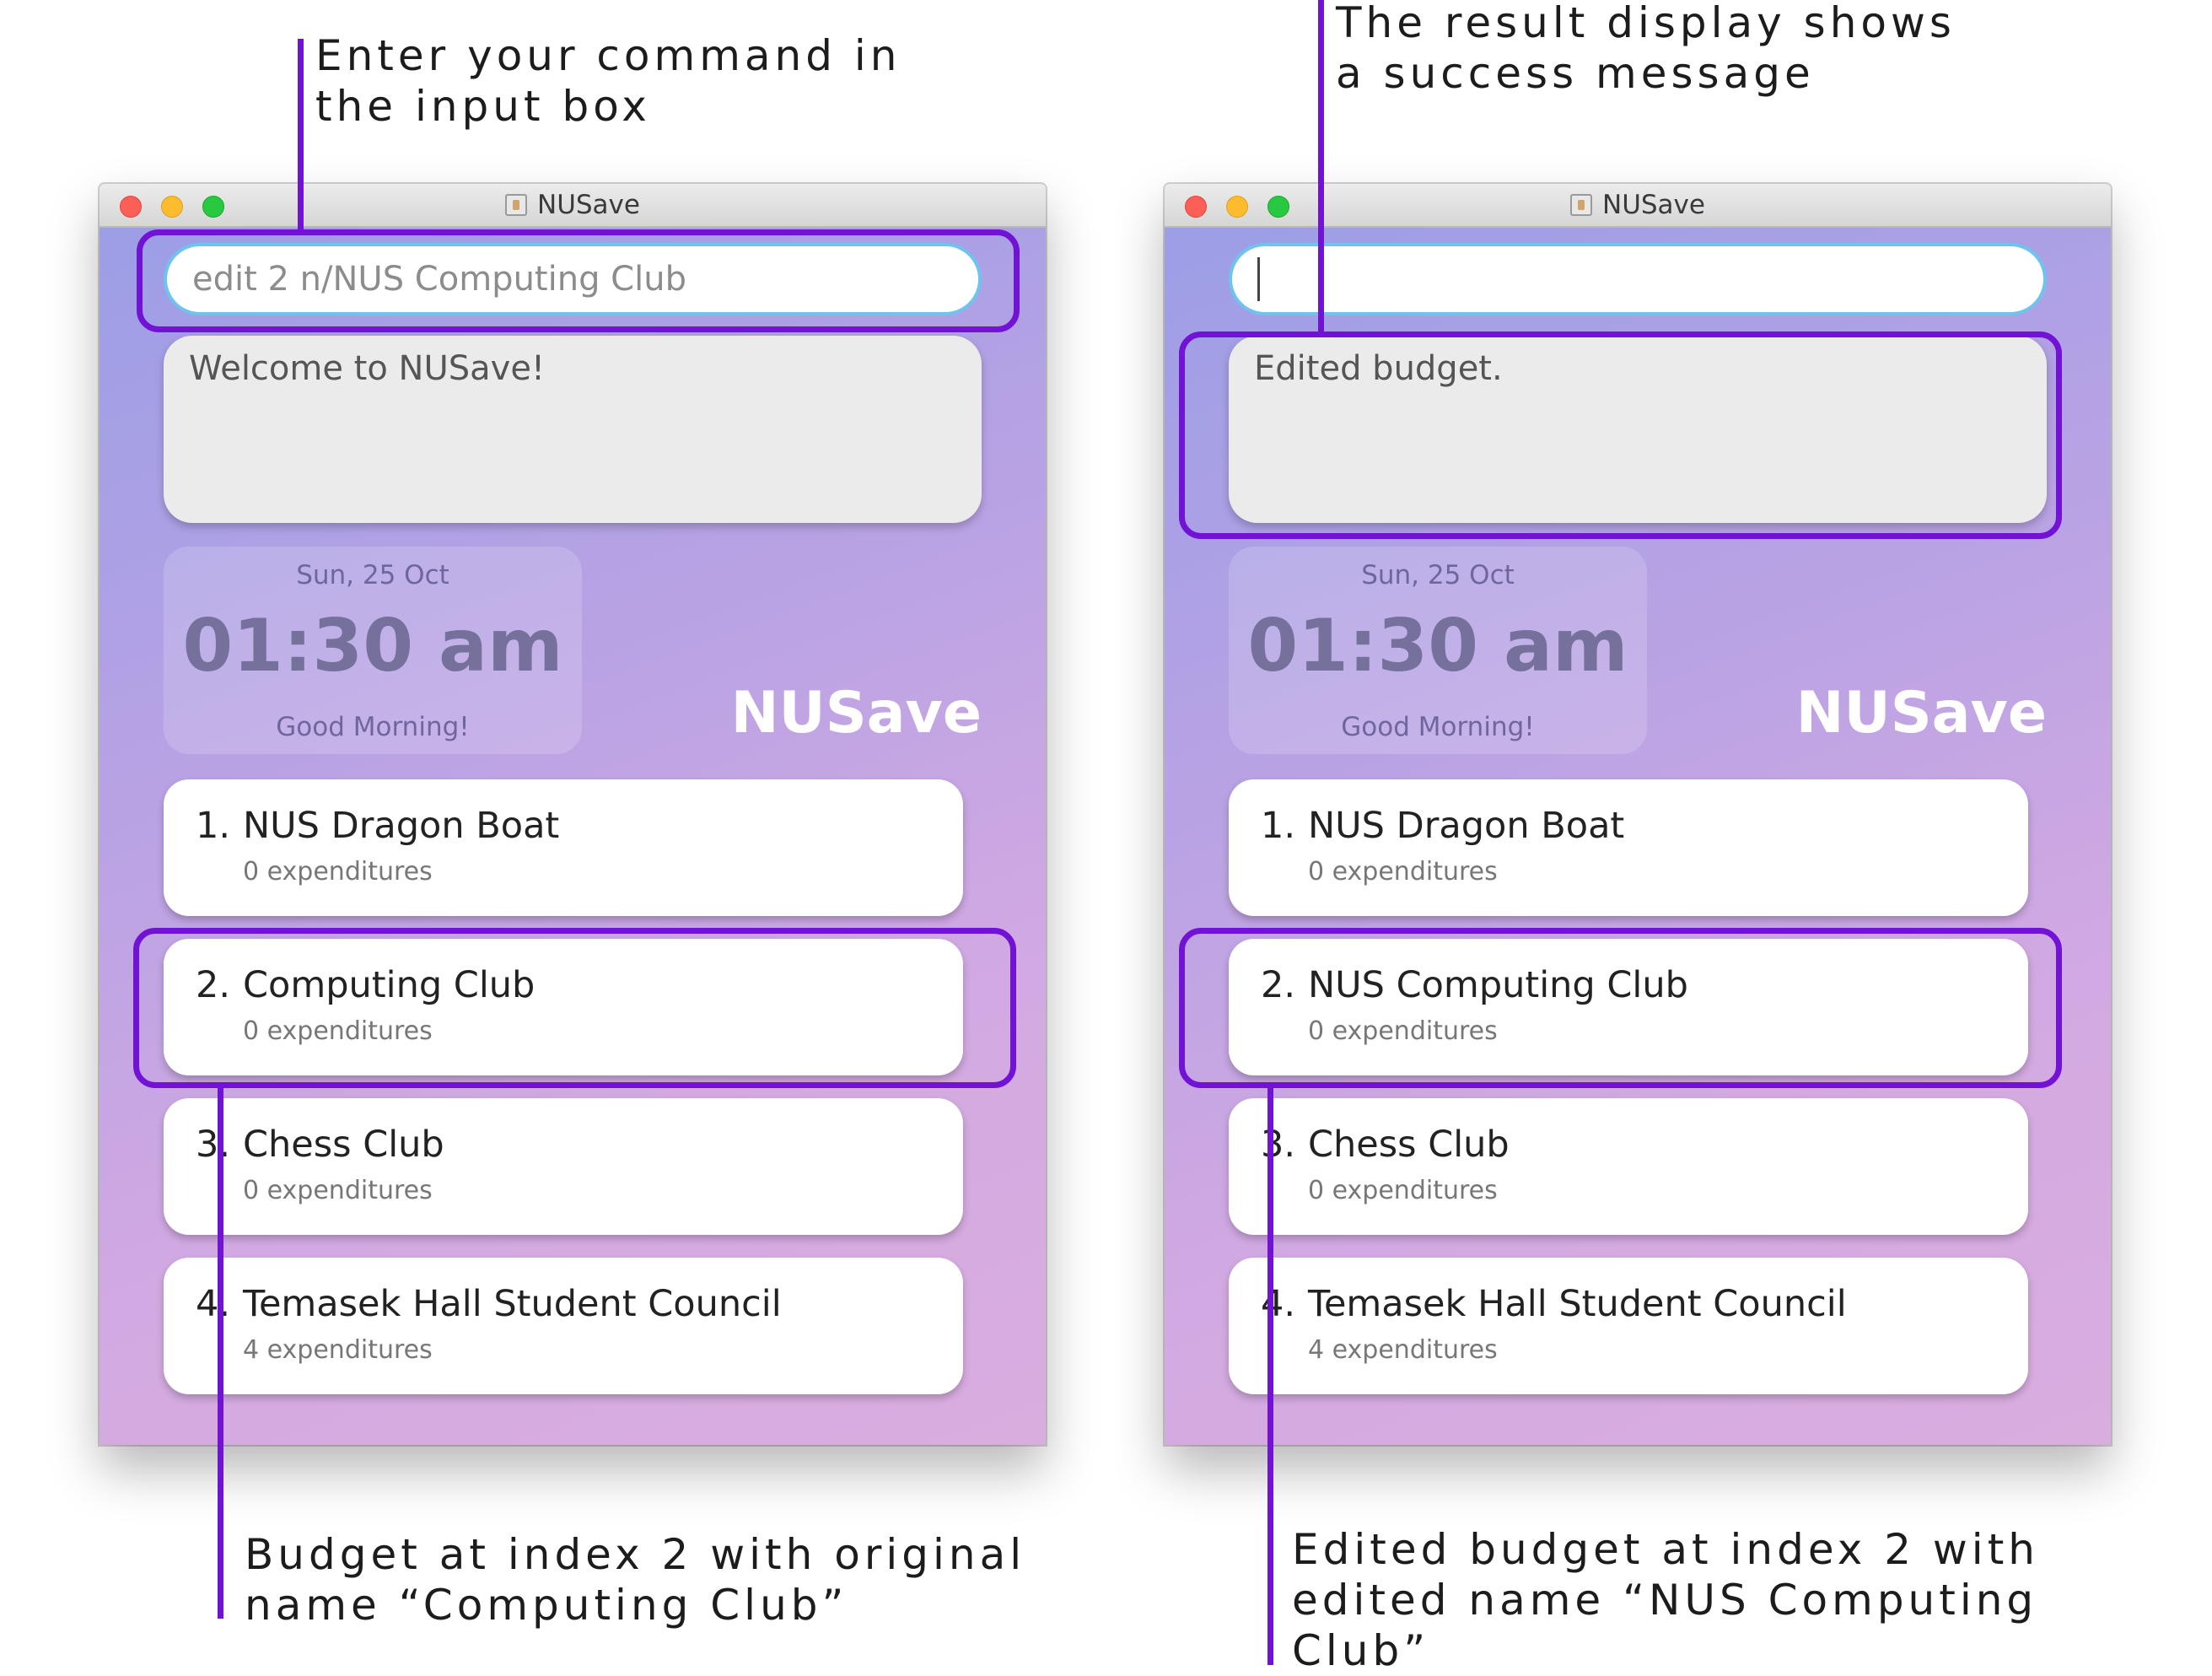 The image size is (2212, 1676). What do you see at coordinates (608, 81) in the screenshot?
I see `annotation-input-box: Enter your command in the input box` at bounding box center [608, 81].